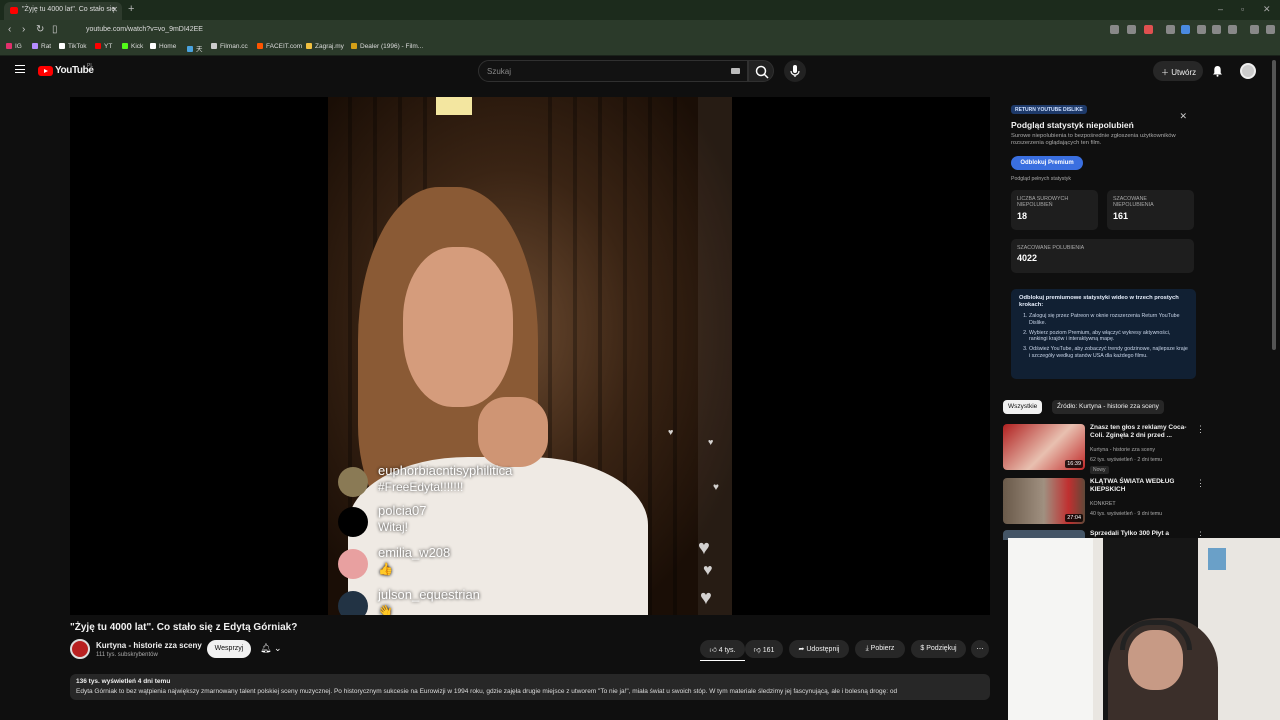  Describe the element at coordinates (46, 46) in the screenshot. I see `bookmark-label: Rat` at that location.